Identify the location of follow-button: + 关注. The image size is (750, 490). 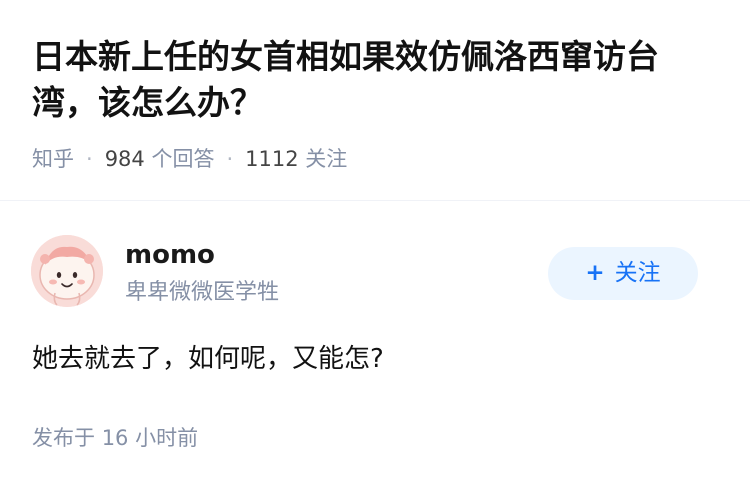
(623, 273).